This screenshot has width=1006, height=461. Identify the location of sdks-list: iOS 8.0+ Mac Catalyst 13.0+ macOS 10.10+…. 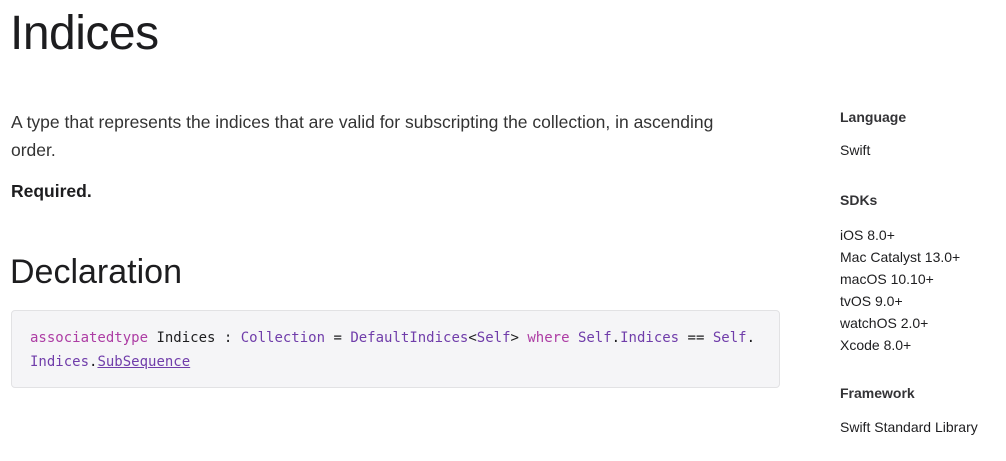
(900, 290).